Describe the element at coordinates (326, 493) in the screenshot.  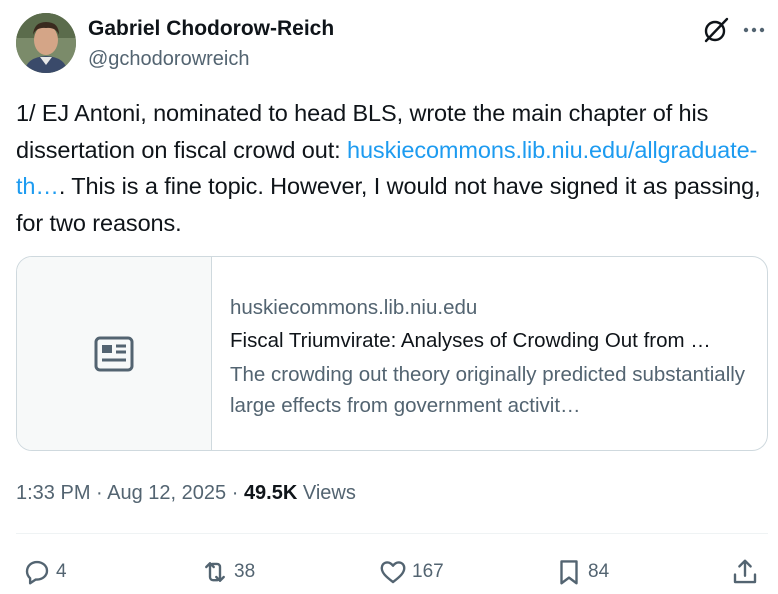
I see `views-label: Views` at that location.